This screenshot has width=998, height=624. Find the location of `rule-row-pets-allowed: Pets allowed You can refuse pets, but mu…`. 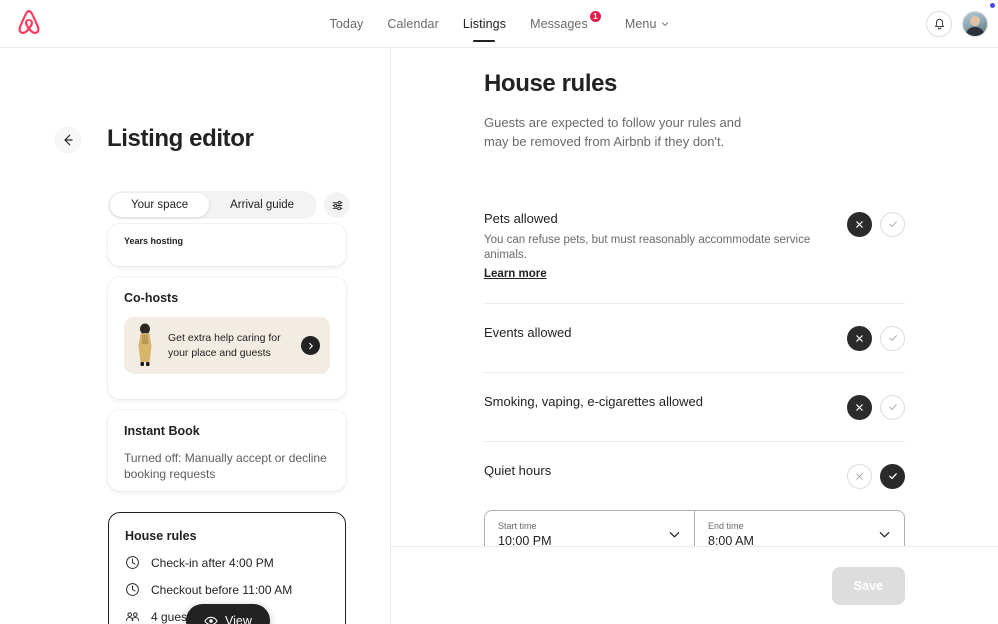

rule-row-pets-allowed: Pets allowed You can refuse pets, but mu… is located at coordinates (694, 246).